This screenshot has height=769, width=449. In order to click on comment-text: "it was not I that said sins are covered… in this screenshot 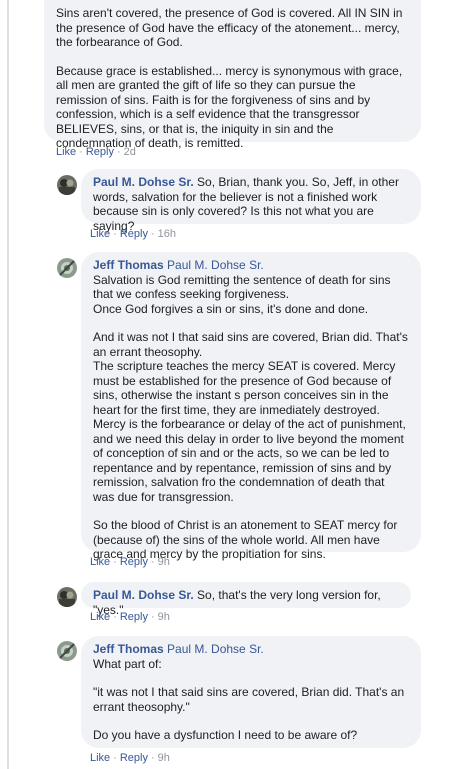, I will do `click(250, 699)`.